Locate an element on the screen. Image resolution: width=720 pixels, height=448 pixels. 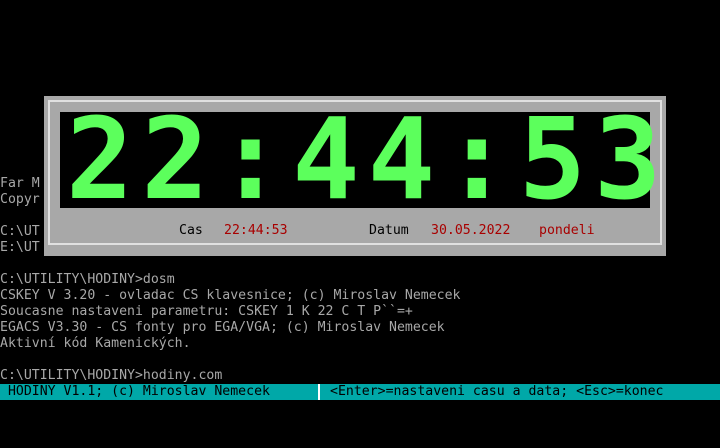
date-value: 30.05.2022 is located at coordinates (471, 230).